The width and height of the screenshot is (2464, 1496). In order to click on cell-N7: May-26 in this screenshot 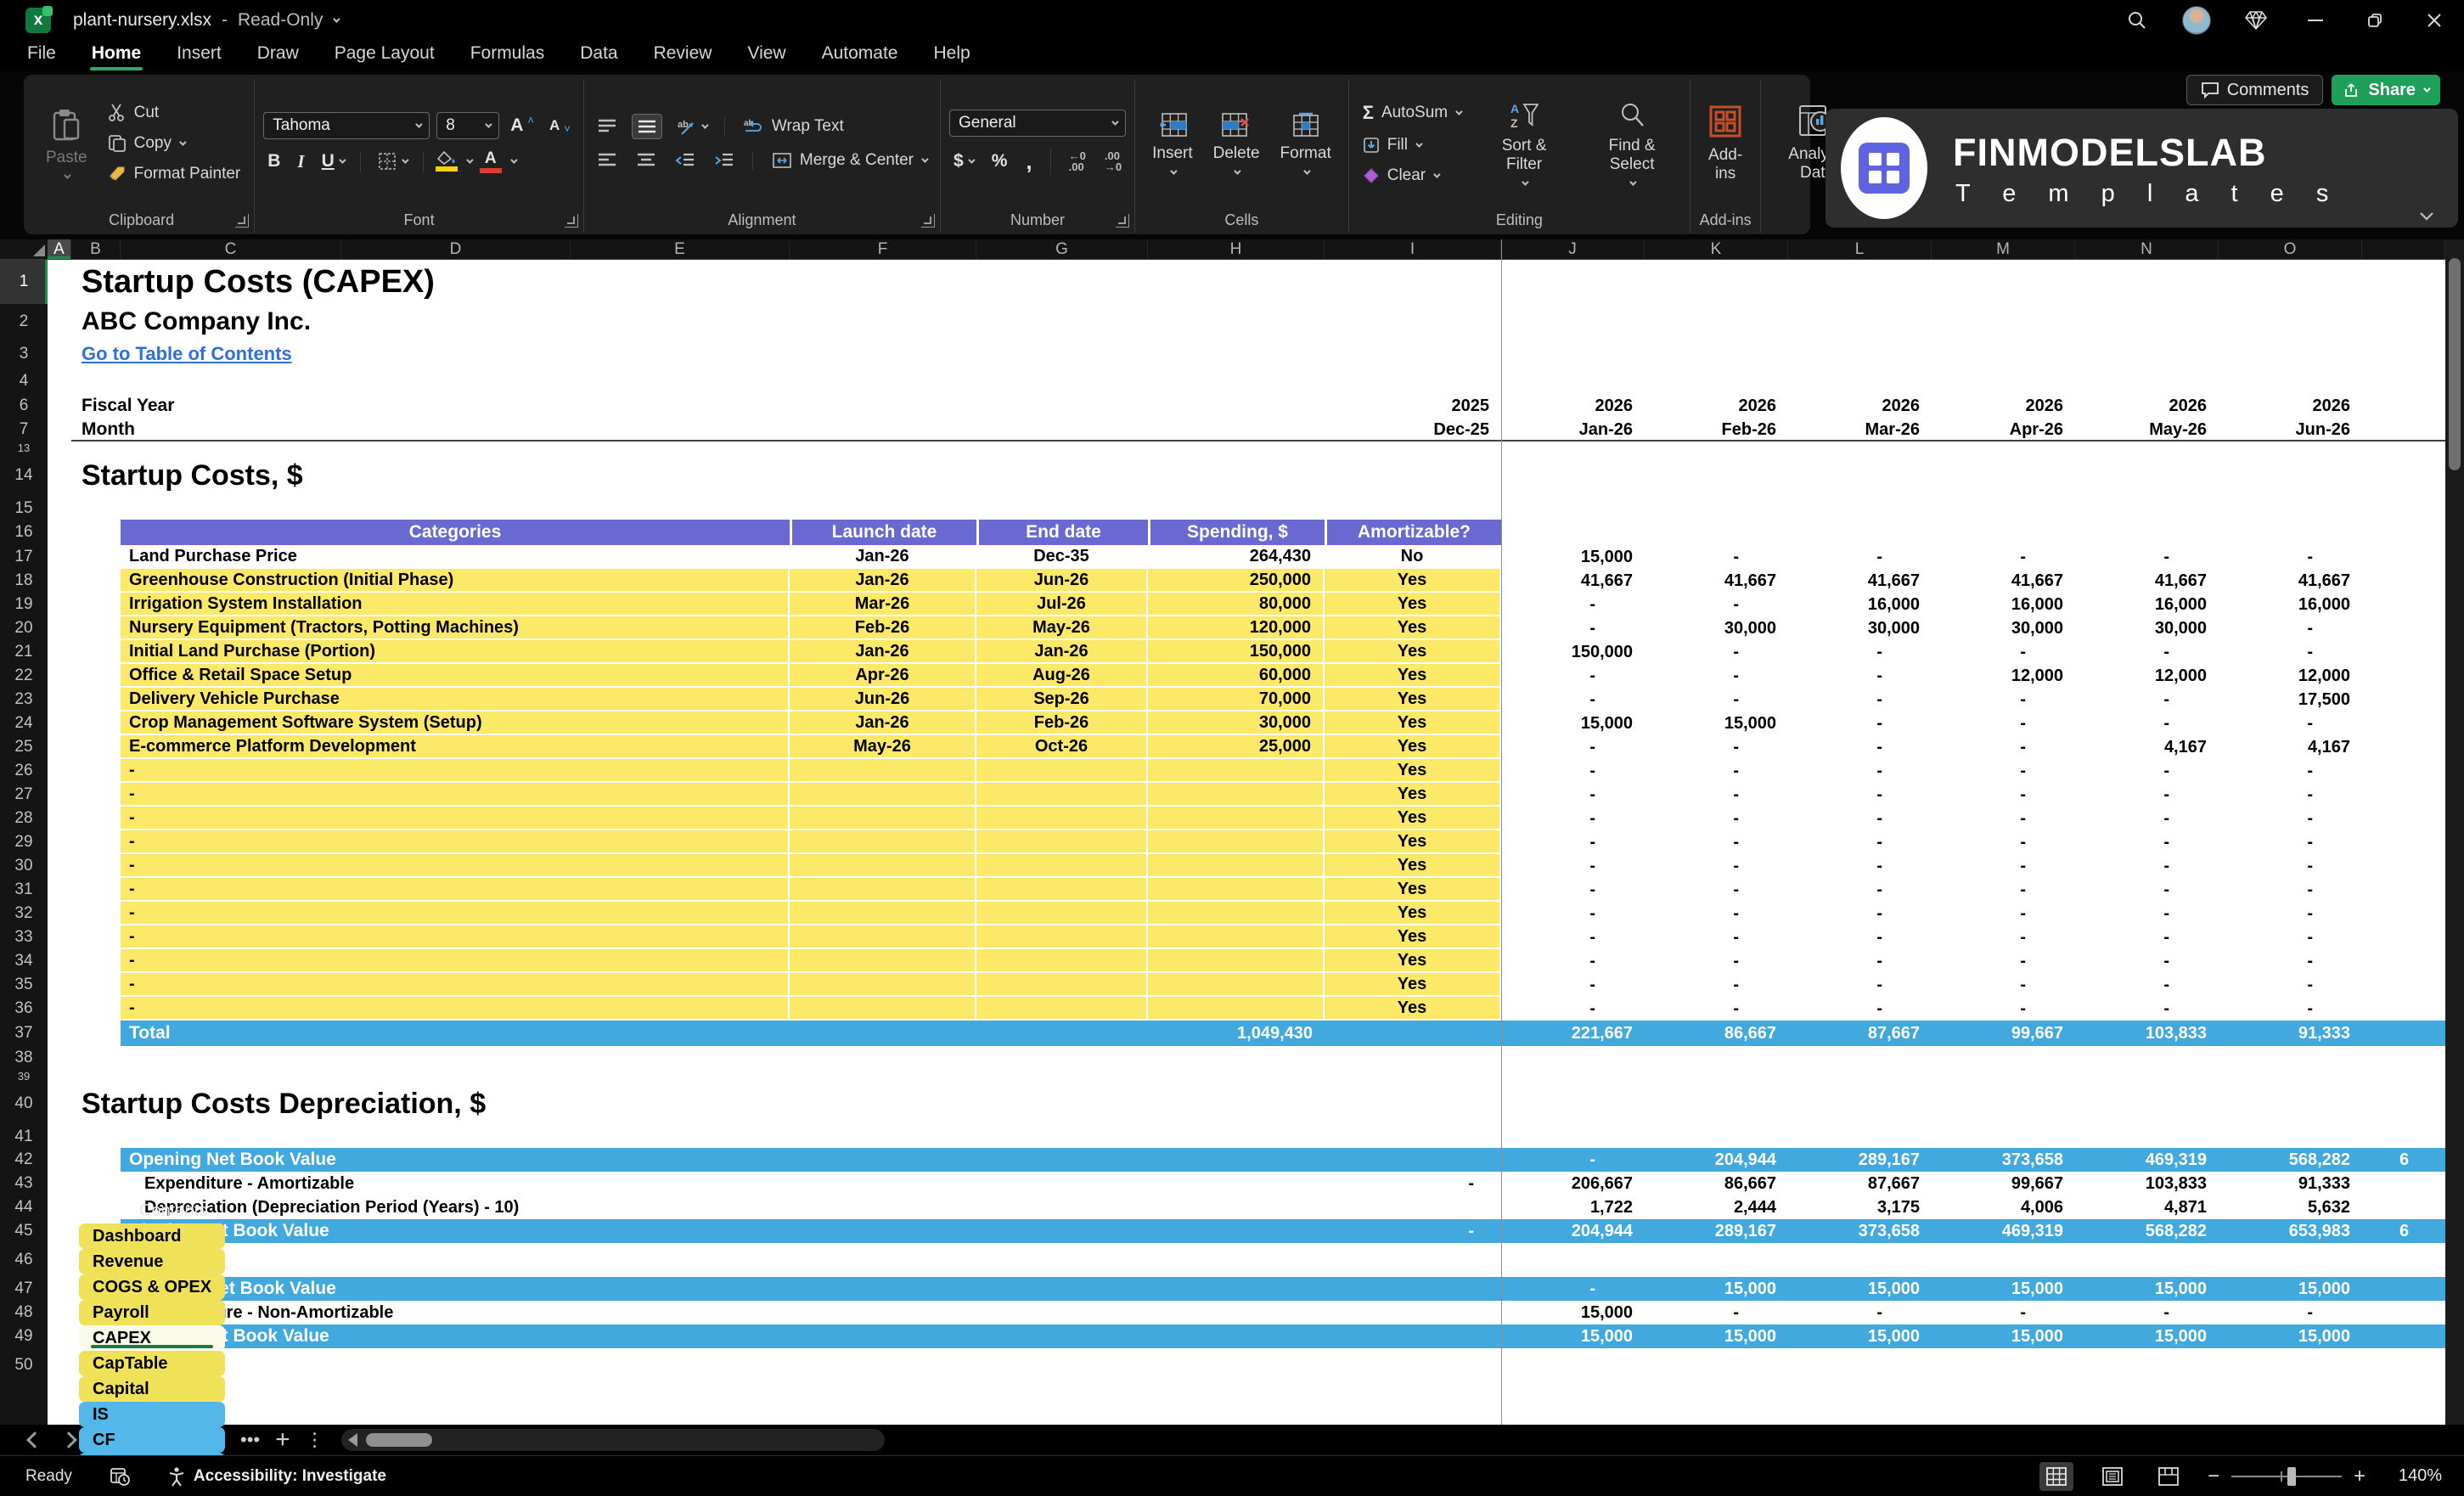, I will do `click(2147, 429)`.